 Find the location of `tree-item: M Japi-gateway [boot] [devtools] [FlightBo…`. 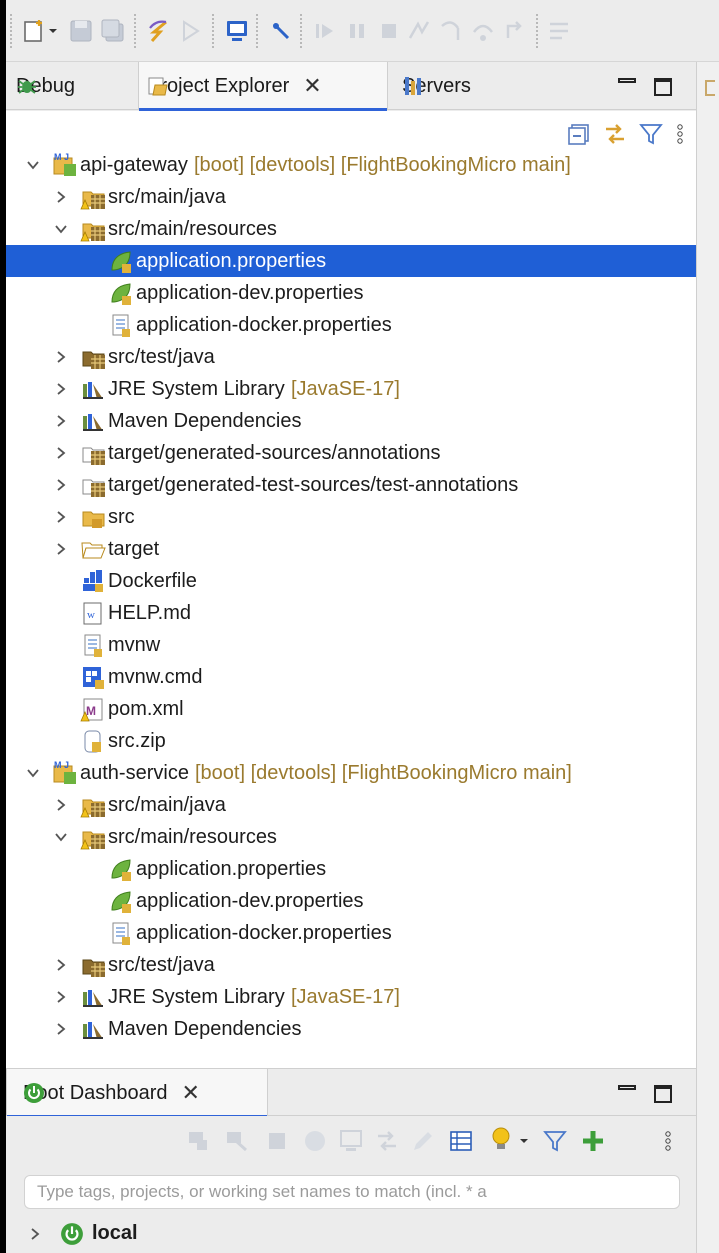

tree-item: M Japi-gateway [boot] [devtools] [FlightBo… is located at coordinates (351, 165).